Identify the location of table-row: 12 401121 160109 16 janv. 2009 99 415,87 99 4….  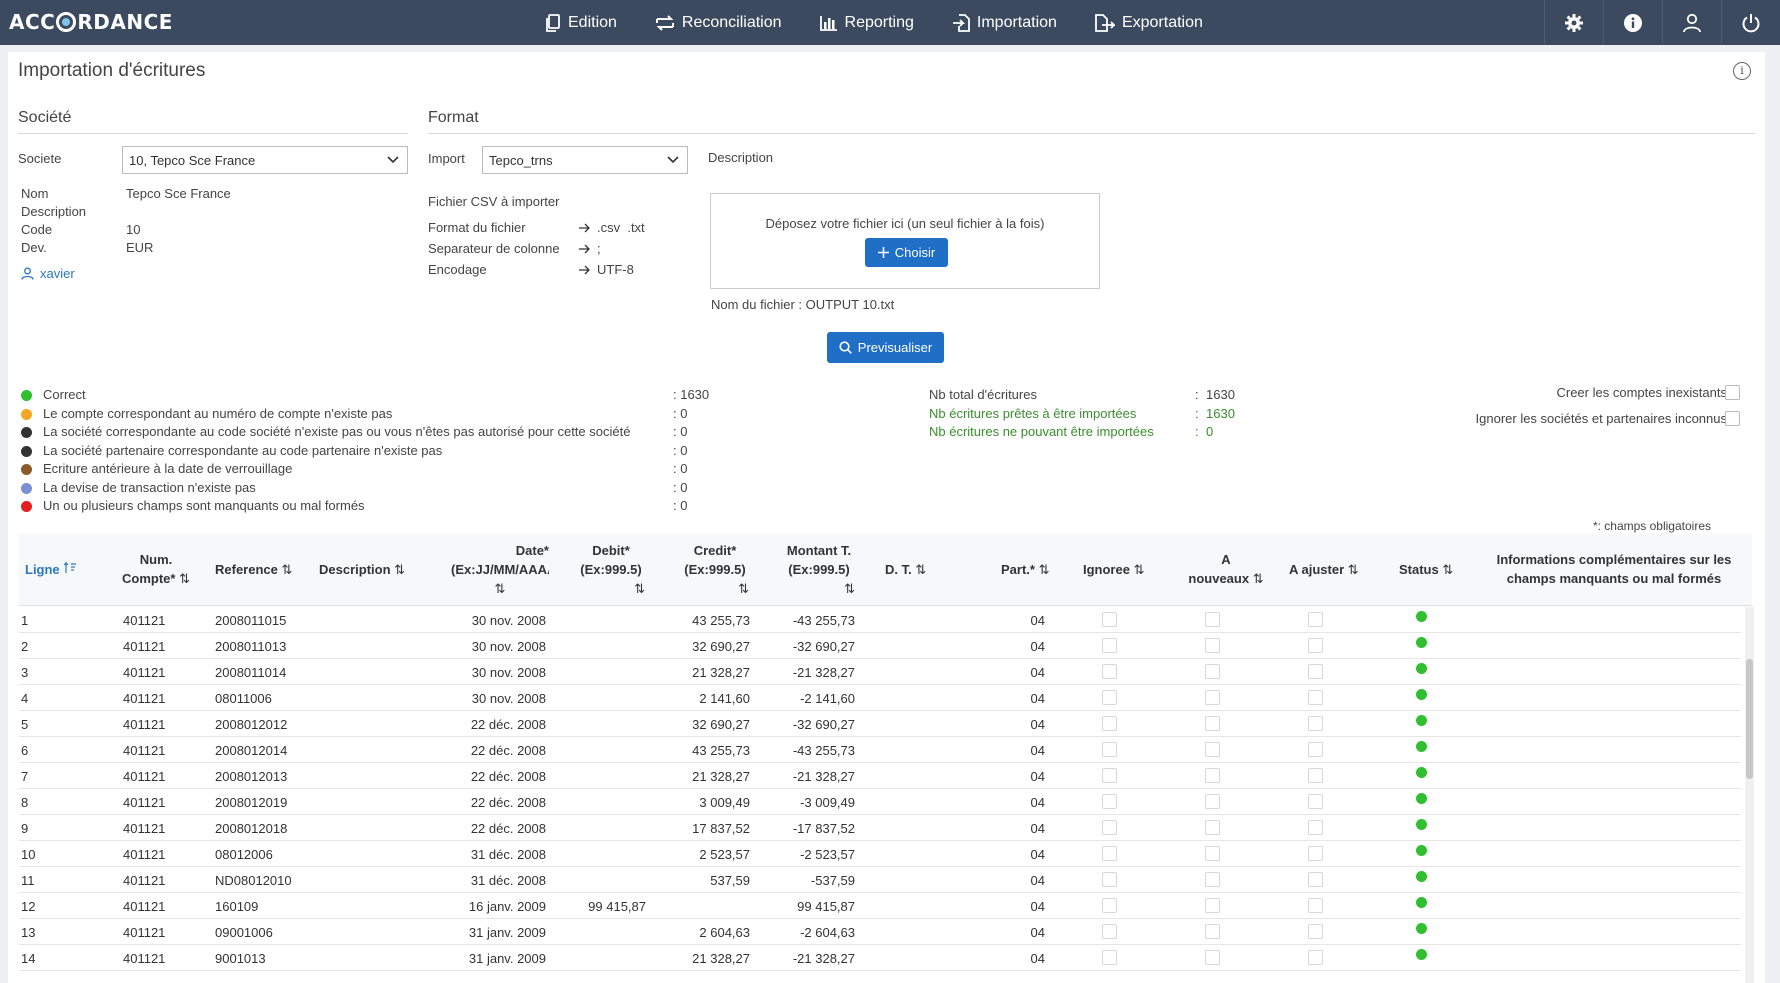
(880, 906).